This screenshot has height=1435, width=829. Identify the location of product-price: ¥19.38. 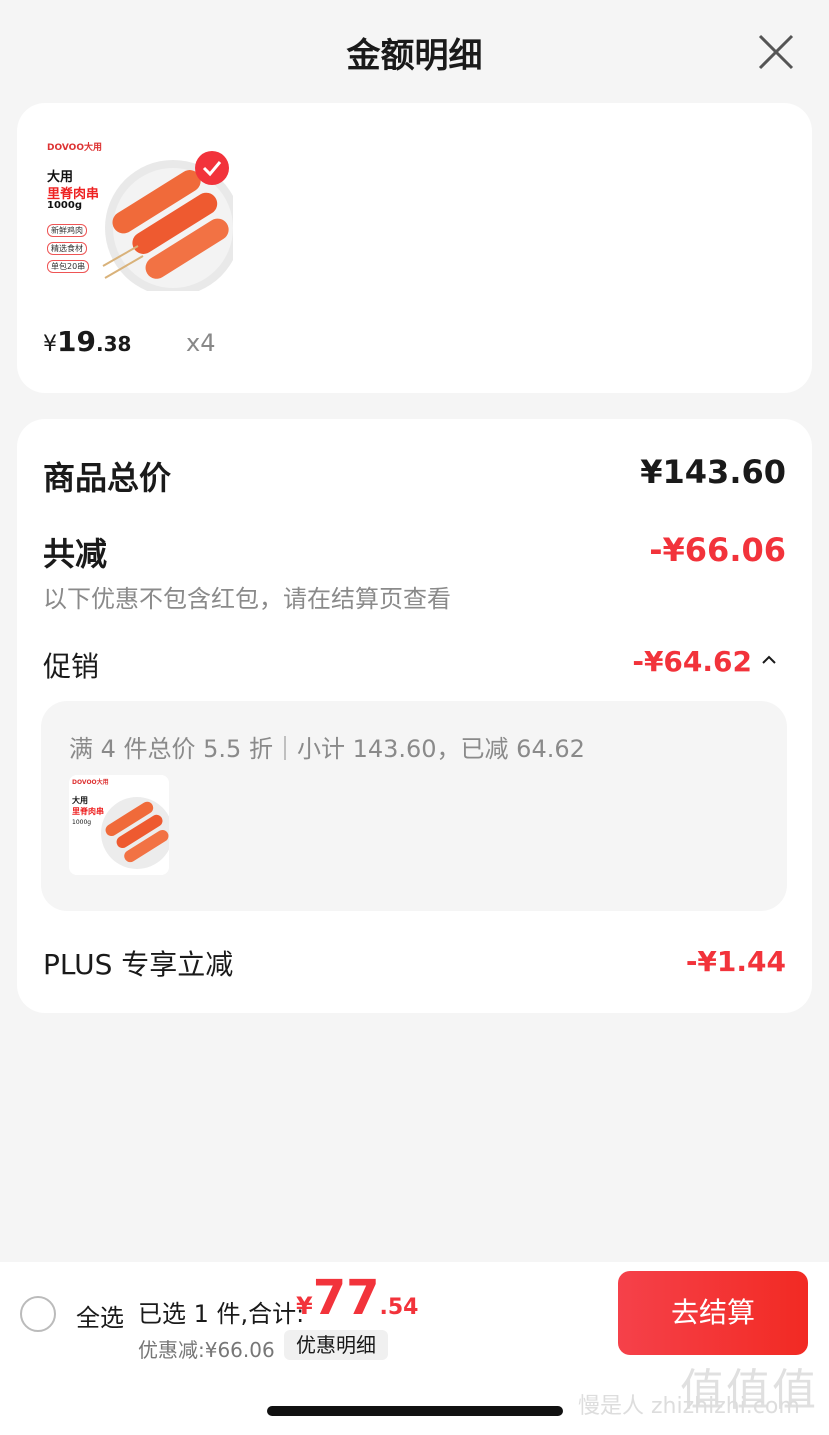
(87, 341).